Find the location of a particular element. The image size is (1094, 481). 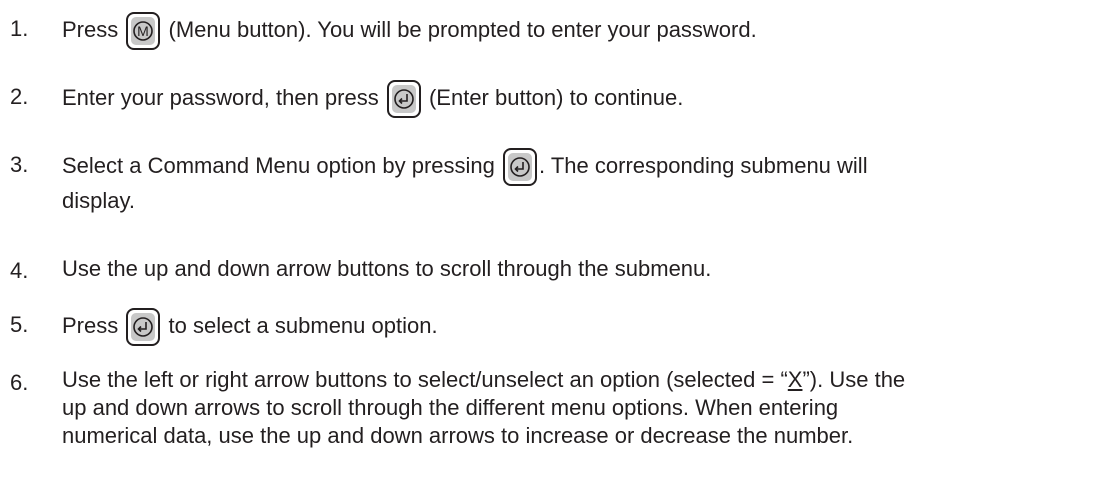

step-number: 6. is located at coordinates (19, 382).